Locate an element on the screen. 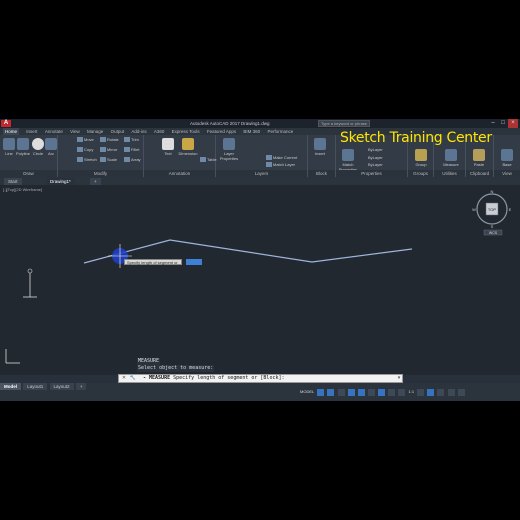 The width and height of the screenshot is (520, 520). dynamic-input-field is located at coordinates (194, 262).